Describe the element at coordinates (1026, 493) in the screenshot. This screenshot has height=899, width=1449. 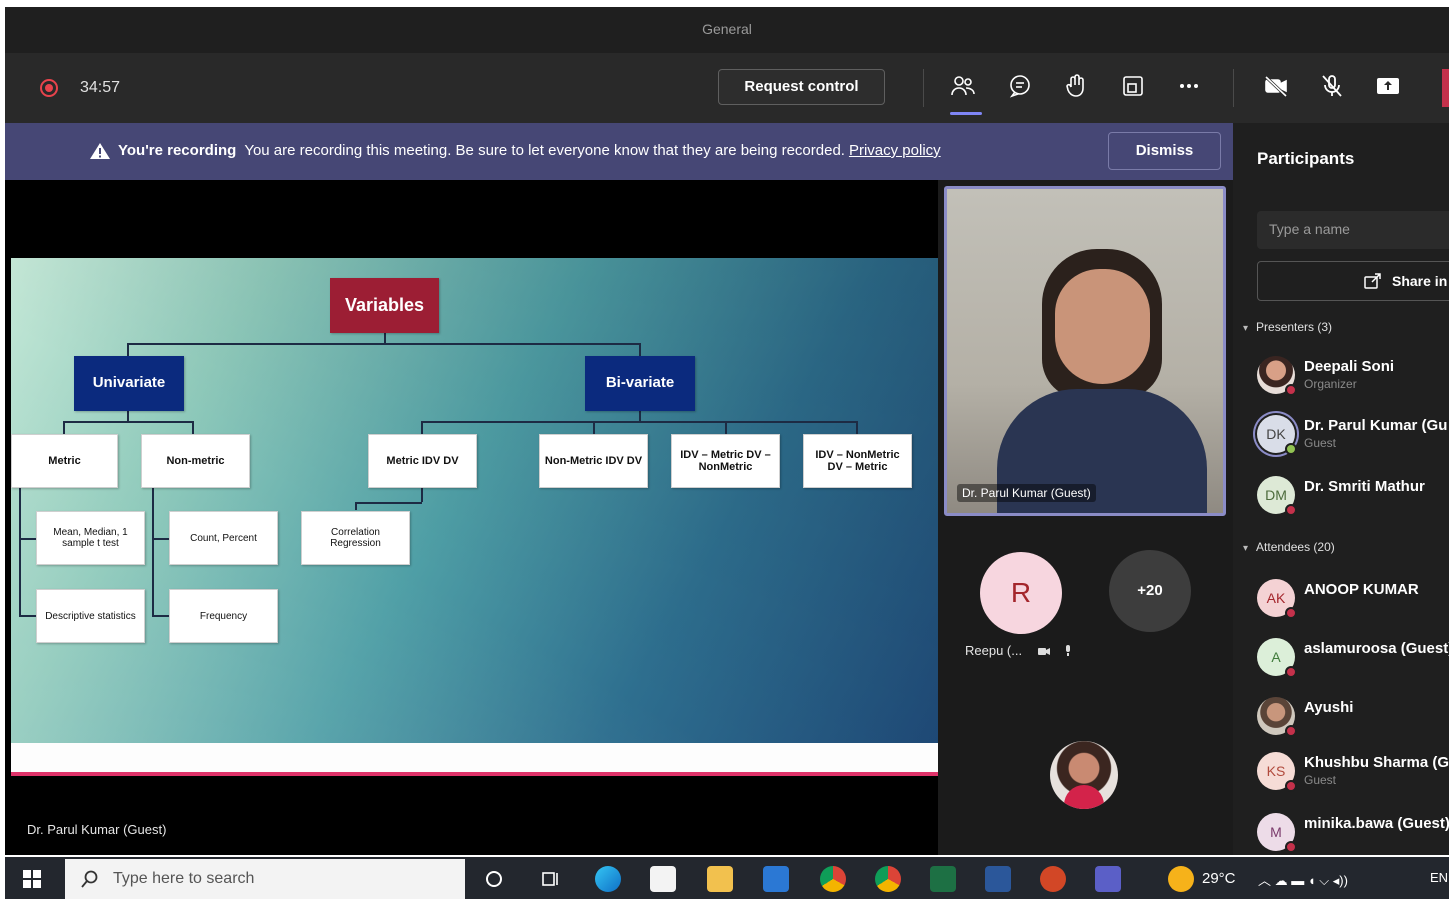
I see `video-name-label: Dr. Parul Kumar (Guest)` at that location.